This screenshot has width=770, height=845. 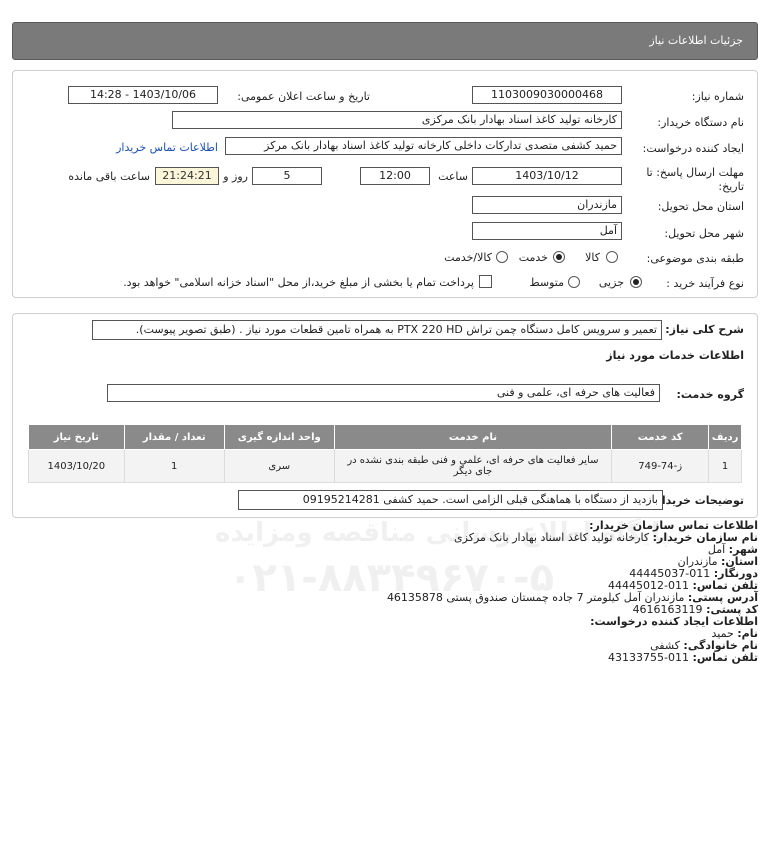 What do you see at coordinates (453, 176) in the screenshot?
I see `deadline-time-label: ساعت` at bounding box center [453, 176].